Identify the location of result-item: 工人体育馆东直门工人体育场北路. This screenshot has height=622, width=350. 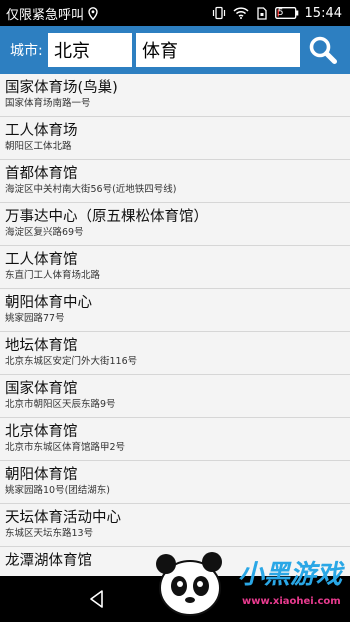
(175, 267).